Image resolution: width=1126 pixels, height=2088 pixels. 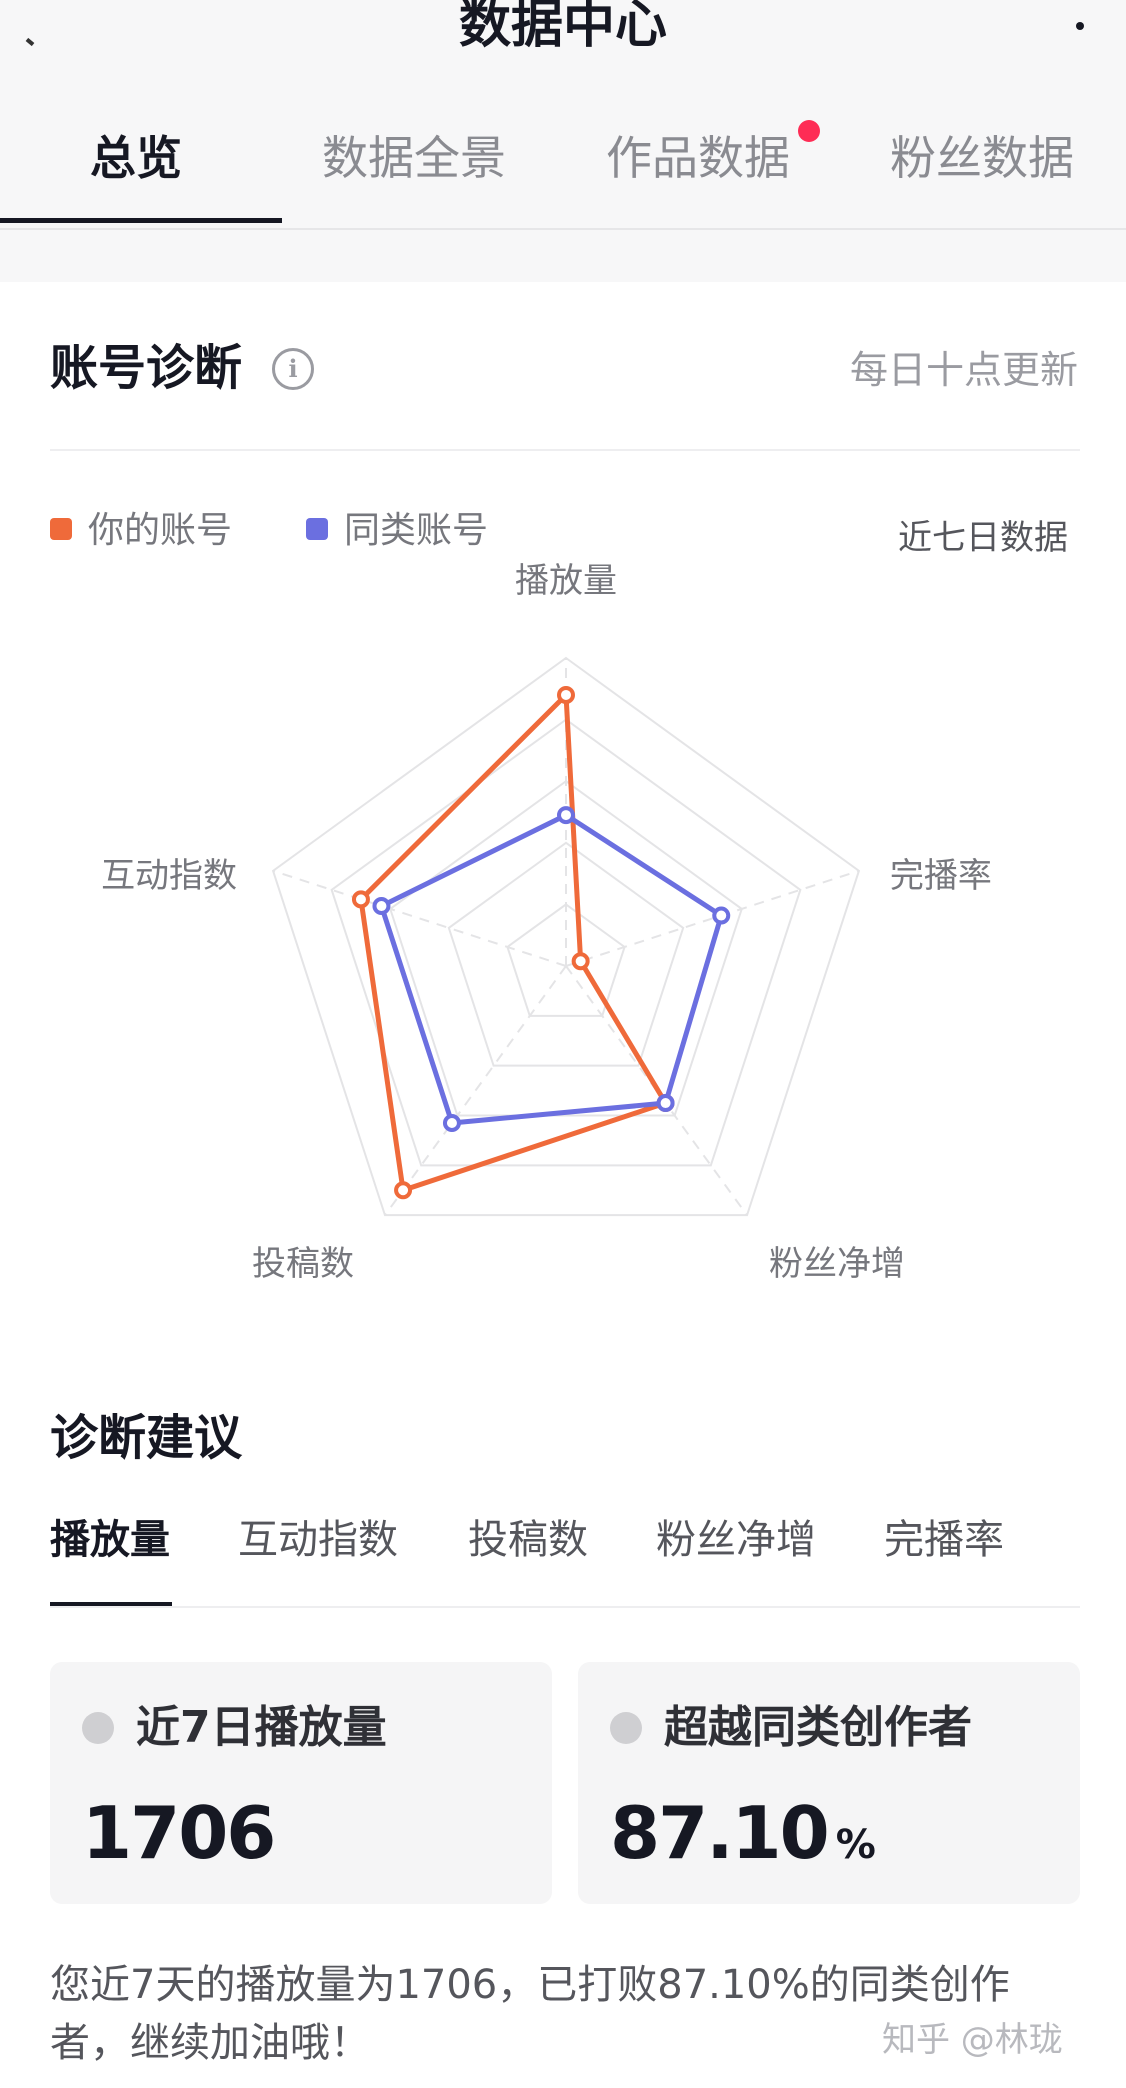 I want to click on watermark: 知乎 @林珑, so click(x=972, y=2040).